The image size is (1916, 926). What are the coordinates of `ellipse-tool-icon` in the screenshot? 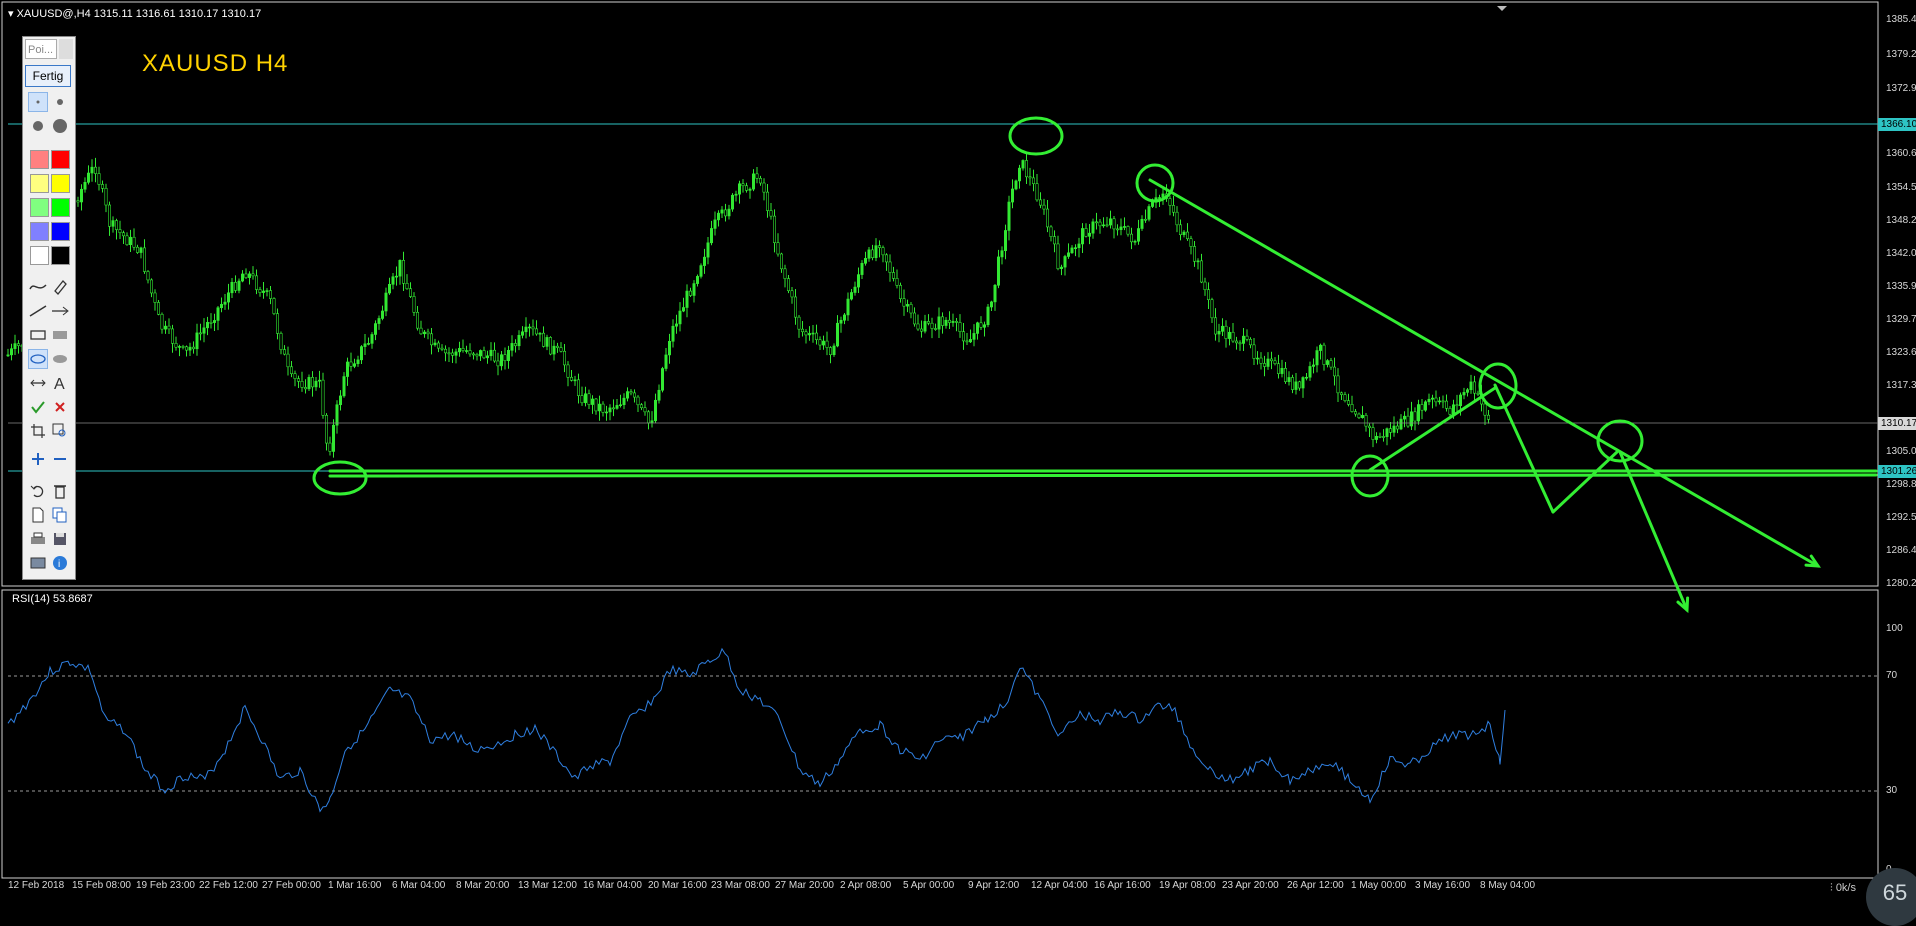 It's located at (38, 359).